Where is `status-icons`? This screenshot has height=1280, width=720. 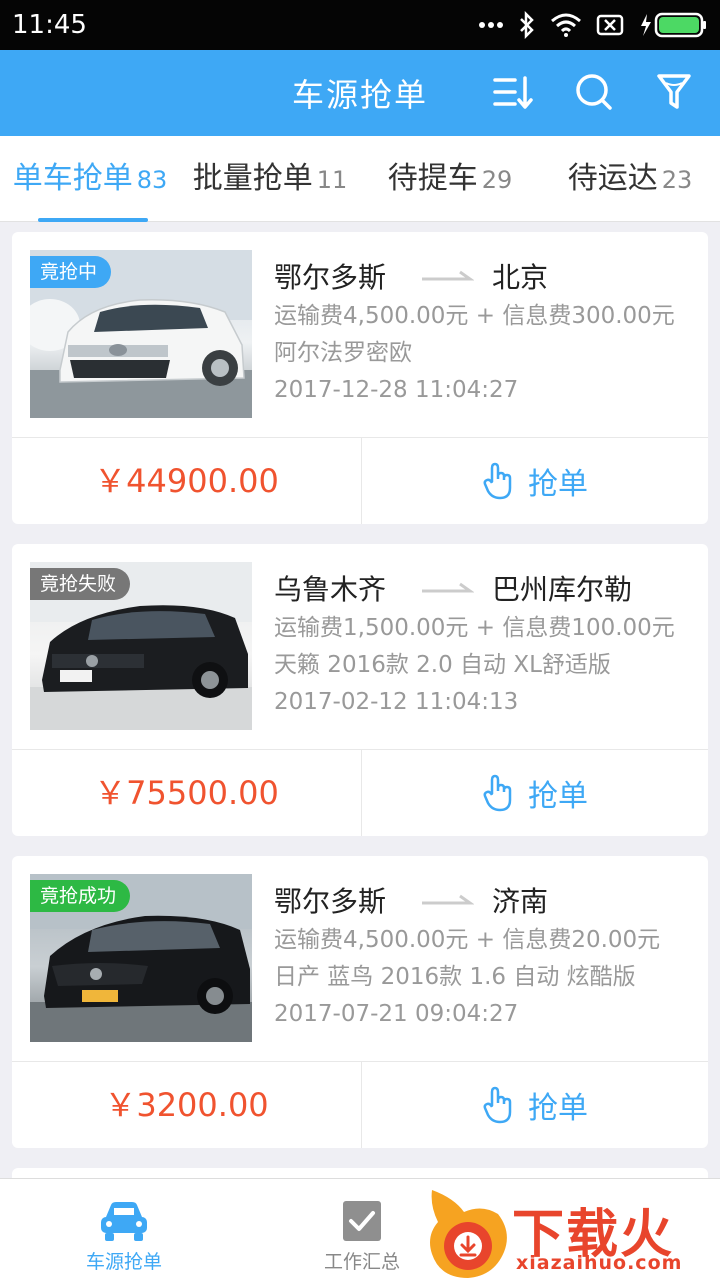 status-icons is located at coordinates (593, 25).